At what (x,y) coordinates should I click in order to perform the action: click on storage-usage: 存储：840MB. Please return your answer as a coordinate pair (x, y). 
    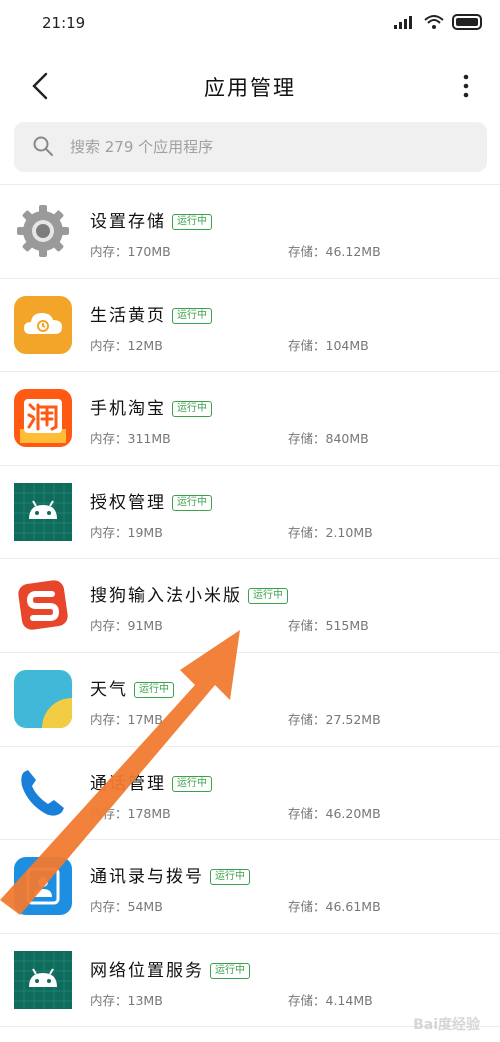
    Looking at the image, I should click on (328, 439).